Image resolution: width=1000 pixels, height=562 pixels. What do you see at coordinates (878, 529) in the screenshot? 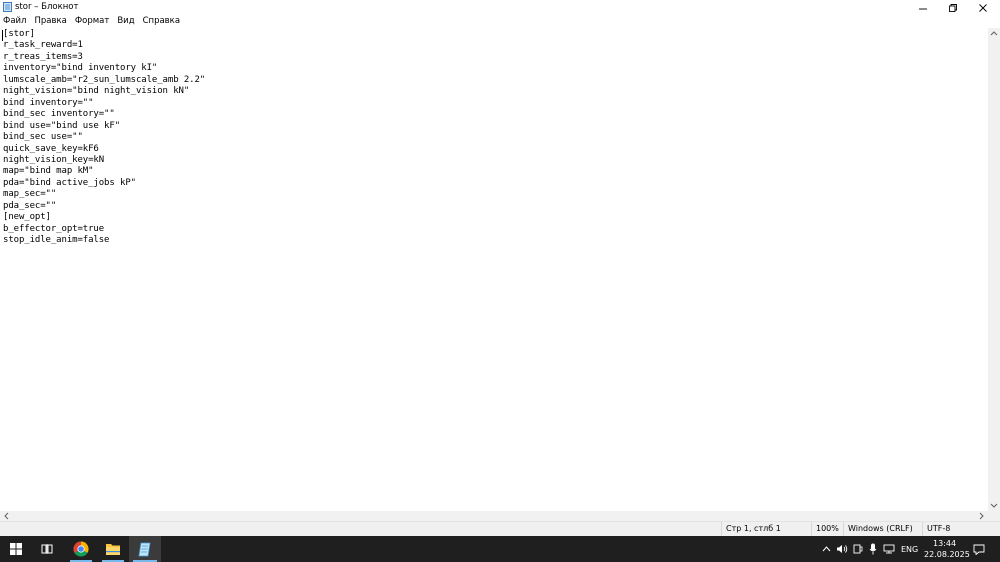
I see `status-line-endings: Windows (CRLF)` at bounding box center [878, 529].